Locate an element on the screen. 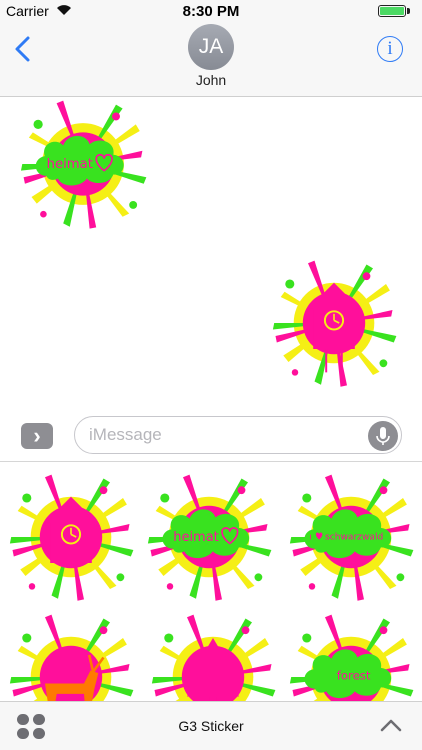 Image resolution: width=422 pixels, height=750 pixels. i-text: I is located at coordinates (310, 537).